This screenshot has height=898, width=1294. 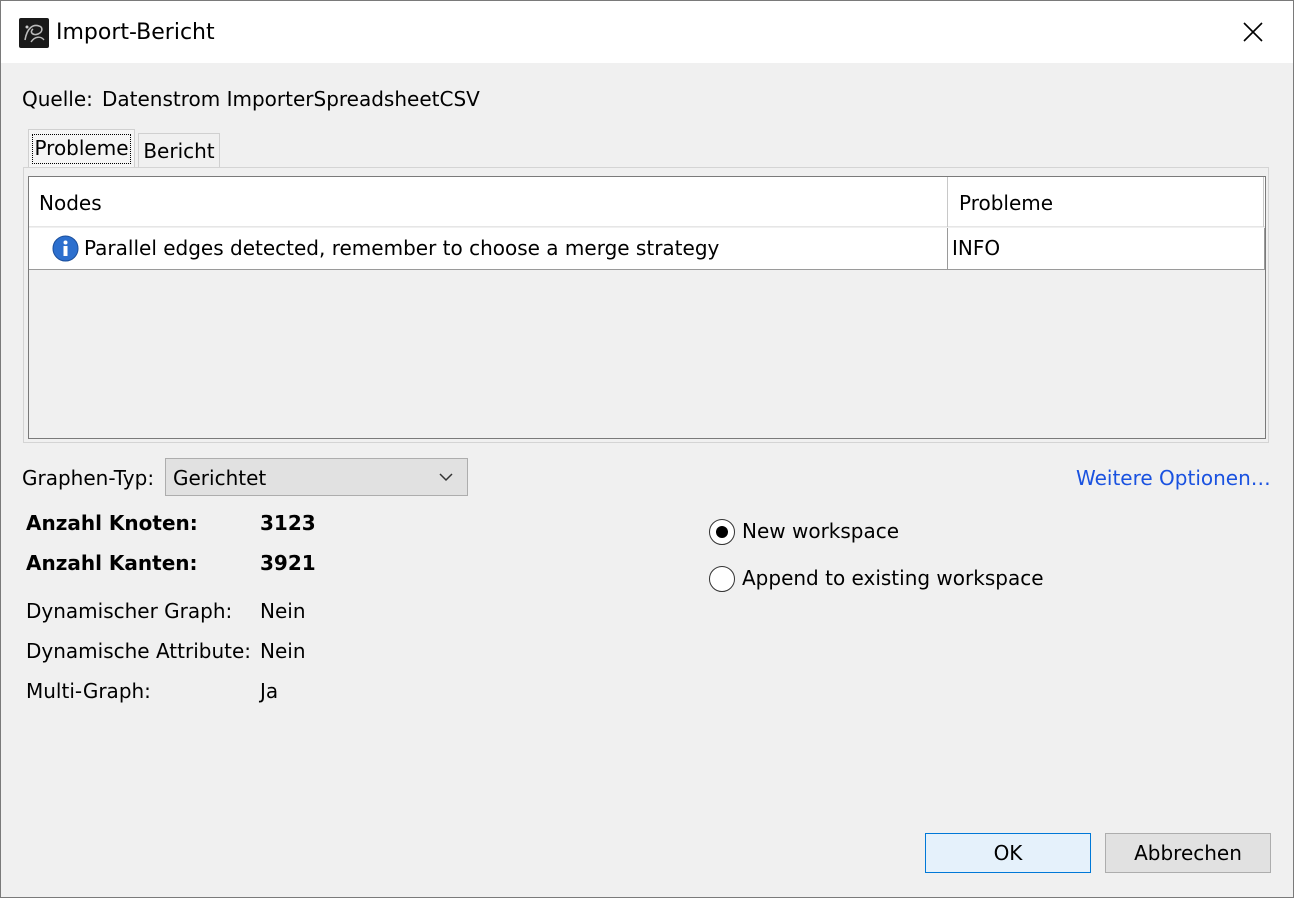 I want to click on tab-problems: Probleme, so click(x=81, y=148).